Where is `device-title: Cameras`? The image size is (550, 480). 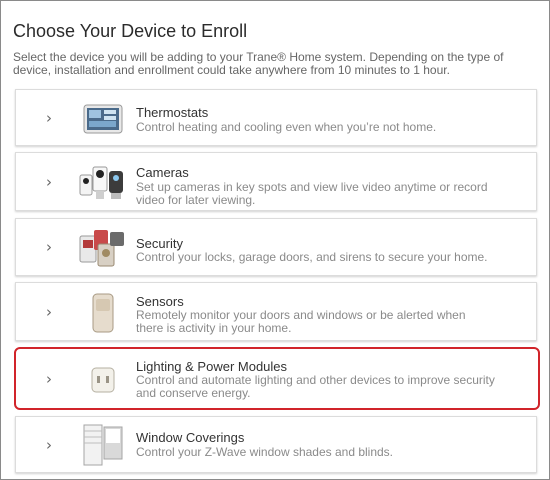 device-title: Cameras is located at coordinates (162, 172).